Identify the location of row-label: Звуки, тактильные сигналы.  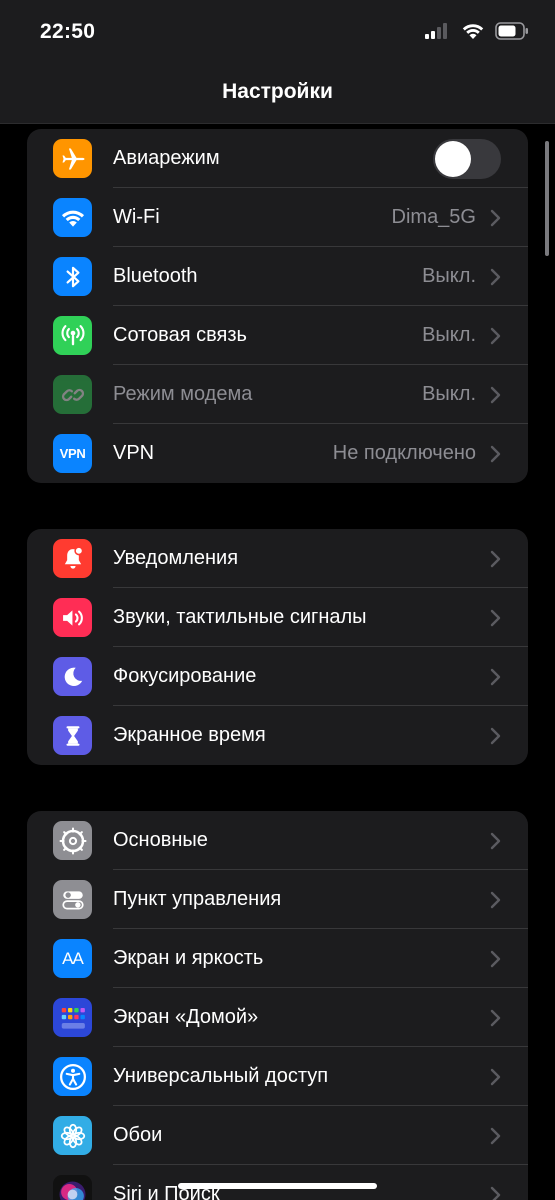
(240, 617).